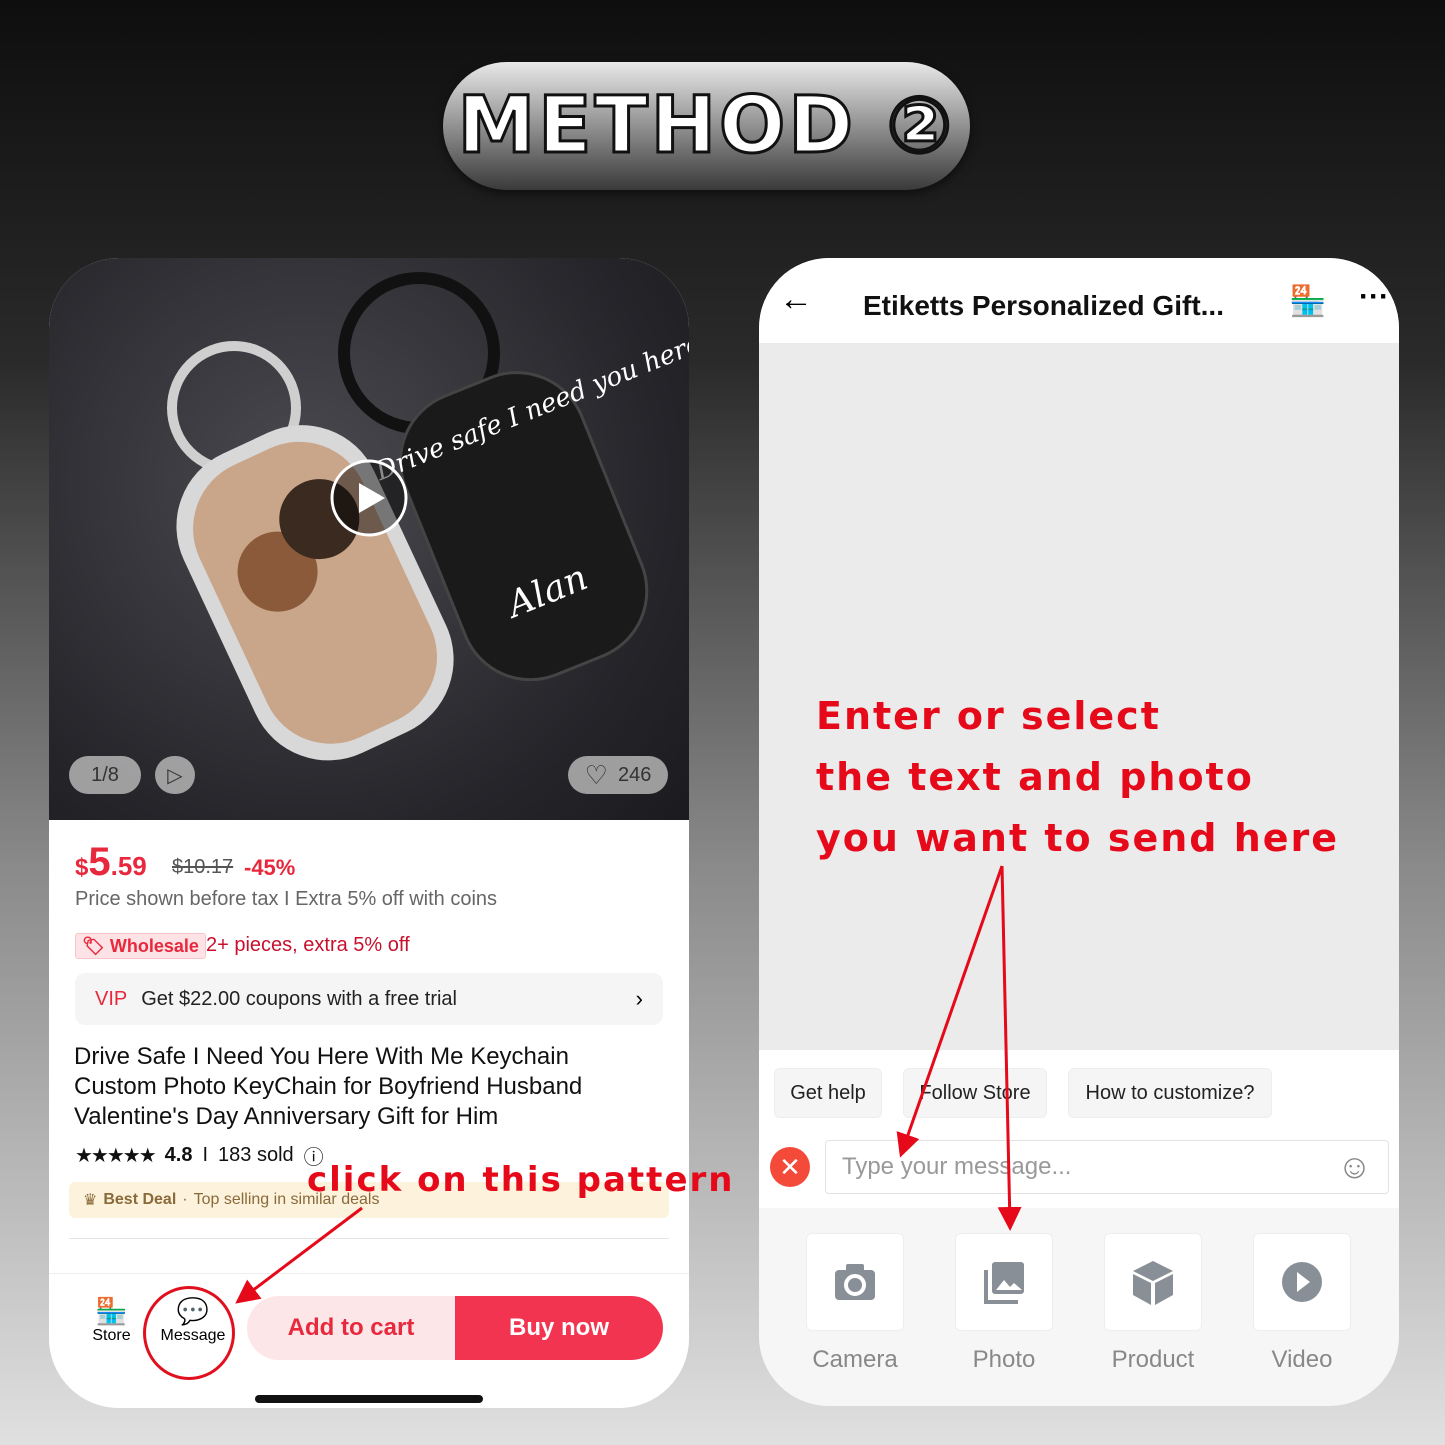 The height and width of the screenshot is (1445, 1445). Describe the element at coordinates (111, 998) in the screenshot. I see `vip-label: VIP` at that location.